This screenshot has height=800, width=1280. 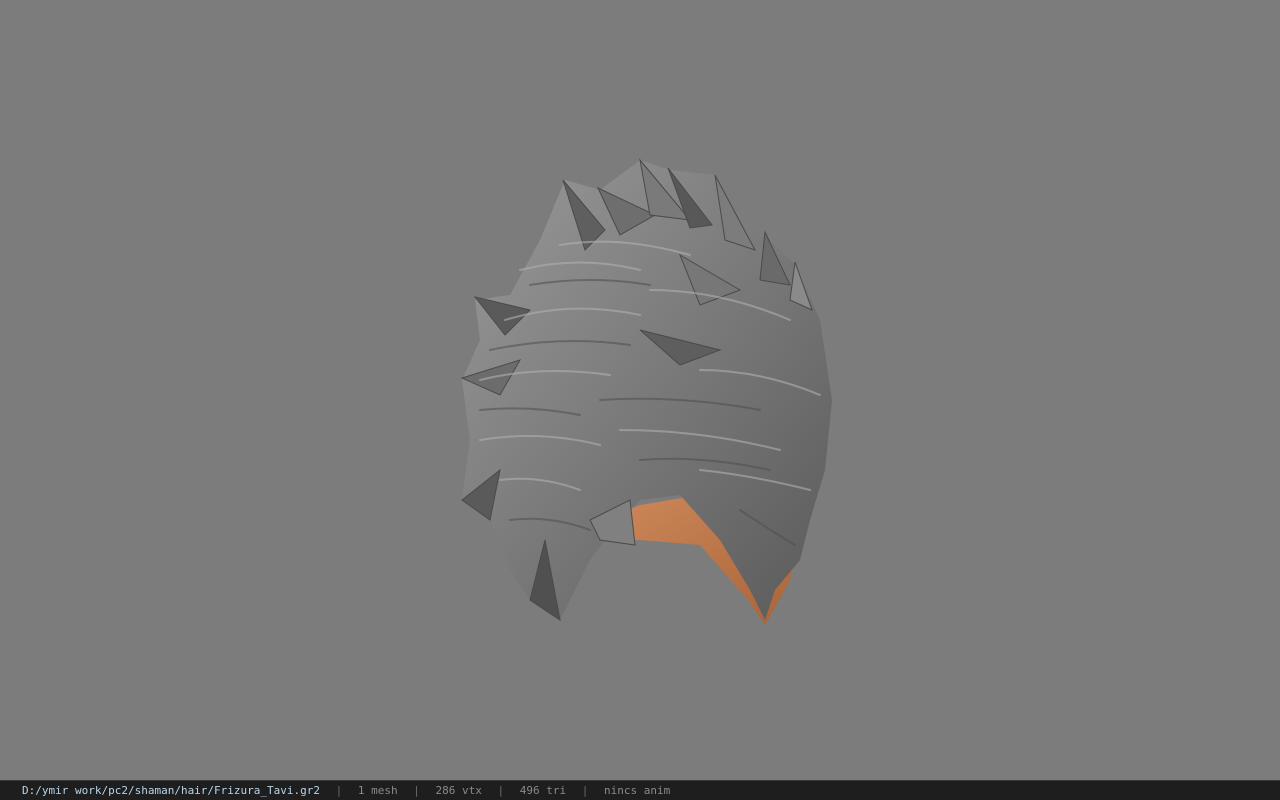 What do you see at coordinates (637, 790) in the screenshot?
I see `animation-status: nincs anim` at bounding box center [637, 790].